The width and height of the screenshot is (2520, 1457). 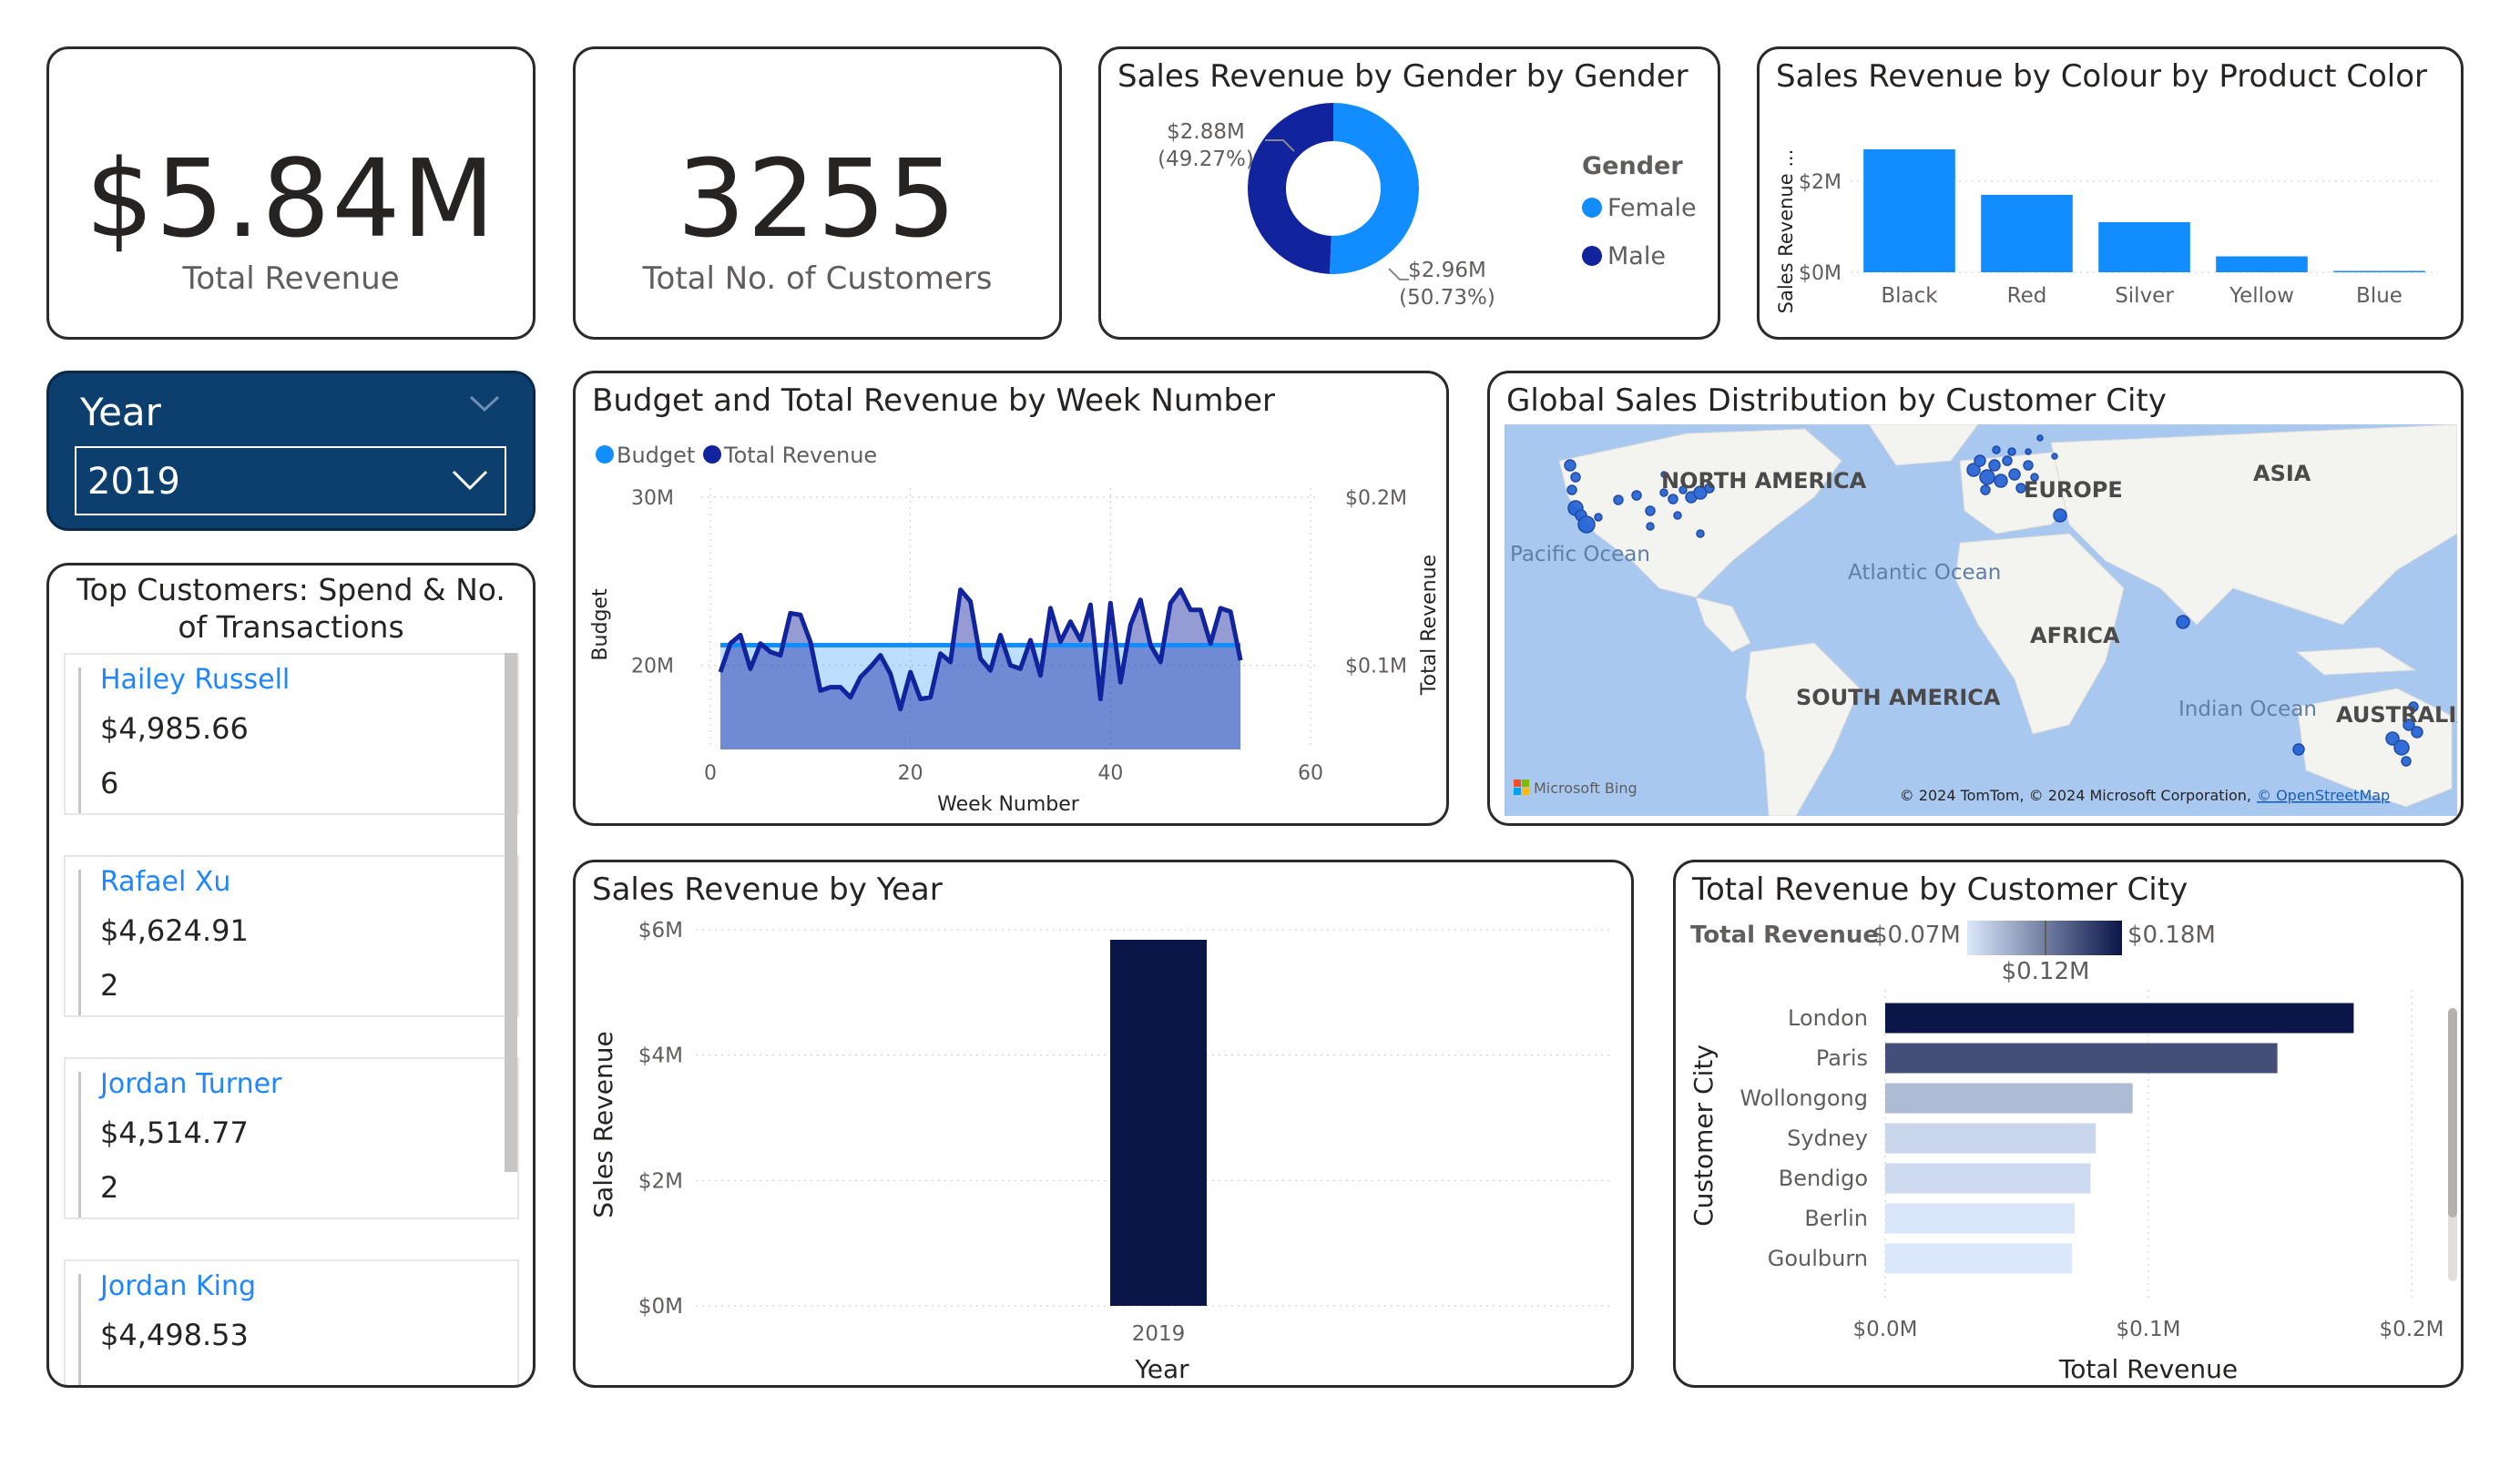 I want to click on male-value-label: $2.88M, so click(x=1206, y=132).